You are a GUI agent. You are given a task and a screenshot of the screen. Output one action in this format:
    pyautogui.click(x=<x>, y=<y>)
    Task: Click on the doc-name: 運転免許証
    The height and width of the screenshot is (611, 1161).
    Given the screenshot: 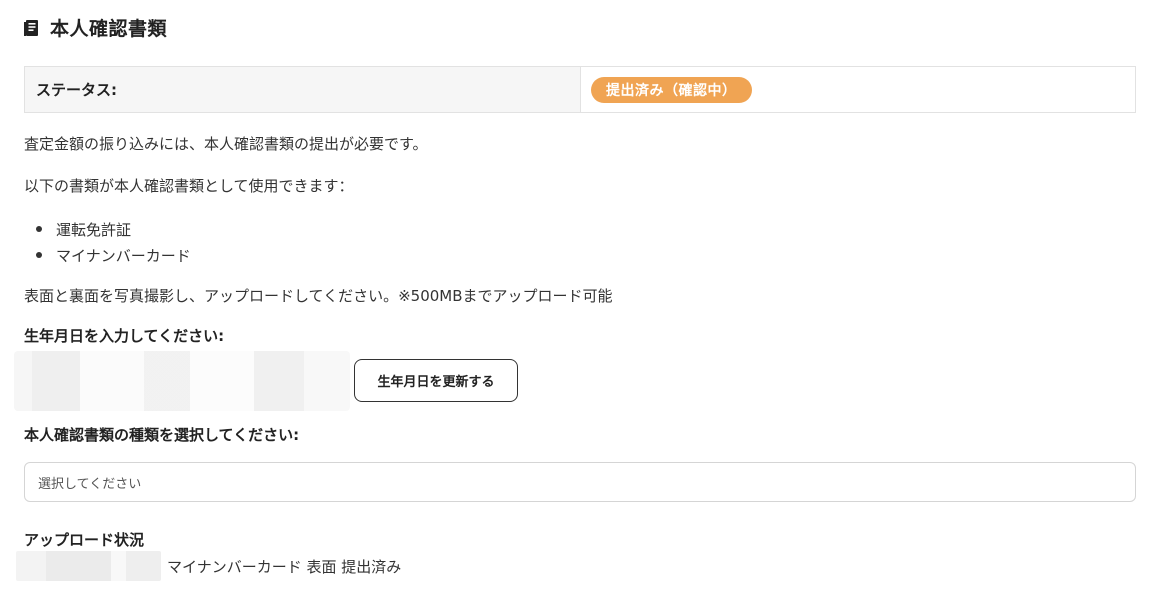 What is the action you would take?
    pyautogui.click(x=94, y=229)
    